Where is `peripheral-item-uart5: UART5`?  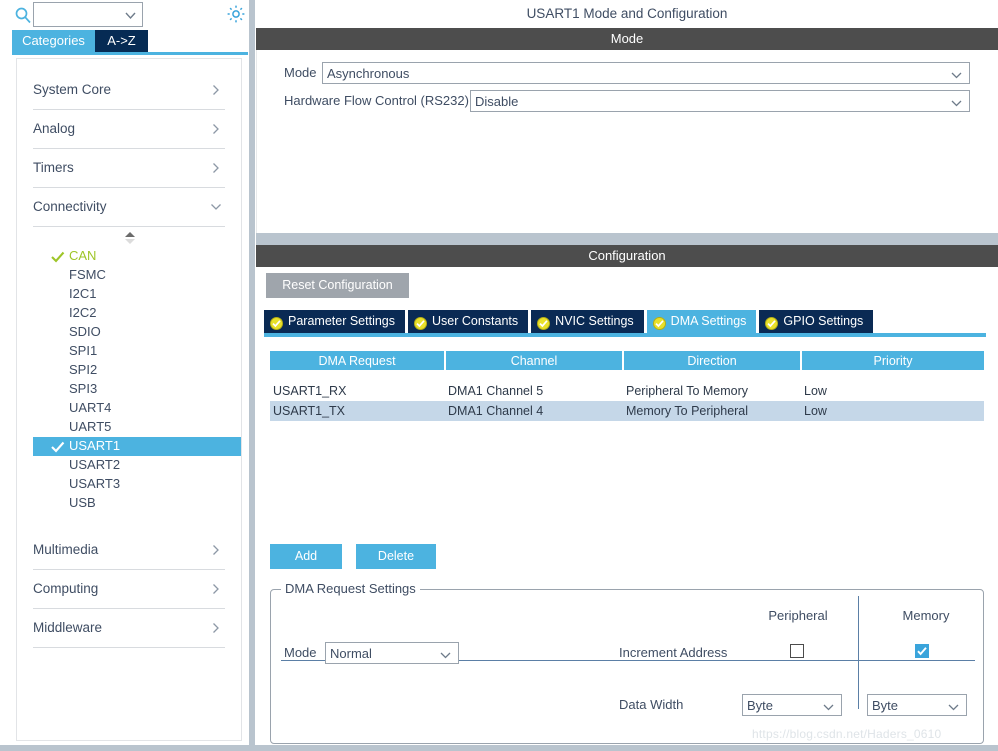 peripheral-item-uart5: UART5 is located at coordinates (137, 427).